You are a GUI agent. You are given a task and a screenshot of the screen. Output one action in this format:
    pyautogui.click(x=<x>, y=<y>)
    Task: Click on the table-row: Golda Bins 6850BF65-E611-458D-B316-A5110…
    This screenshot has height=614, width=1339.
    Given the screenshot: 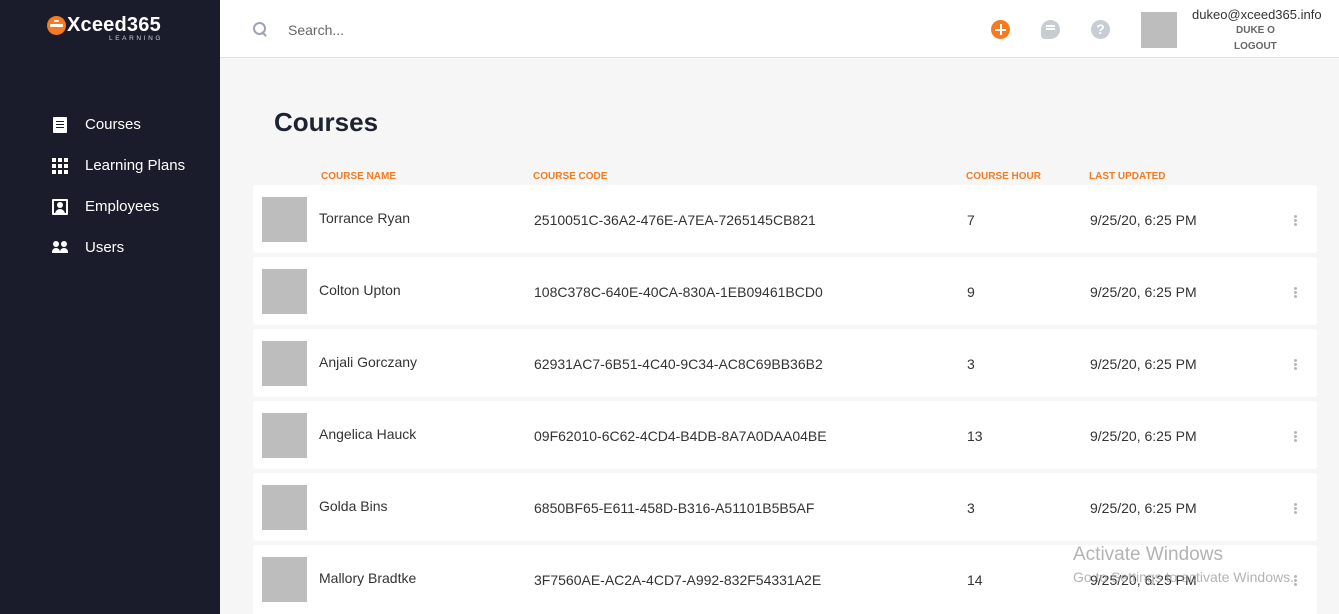 What is the action you would take?
    pyautogui.click(x=785, y=507)
    